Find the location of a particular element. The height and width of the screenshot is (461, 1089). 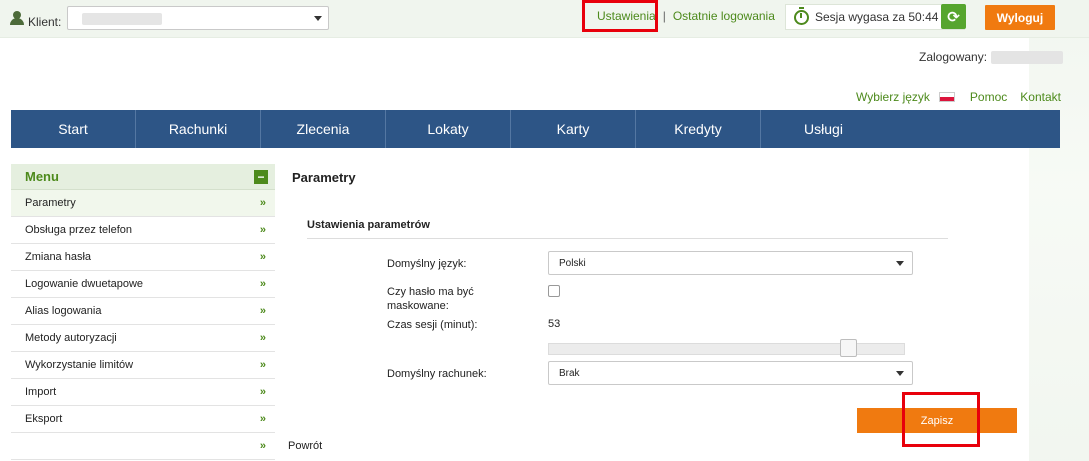

session-timer: Sesja wygasa za 50:44 is located at coordinates (875, 17).